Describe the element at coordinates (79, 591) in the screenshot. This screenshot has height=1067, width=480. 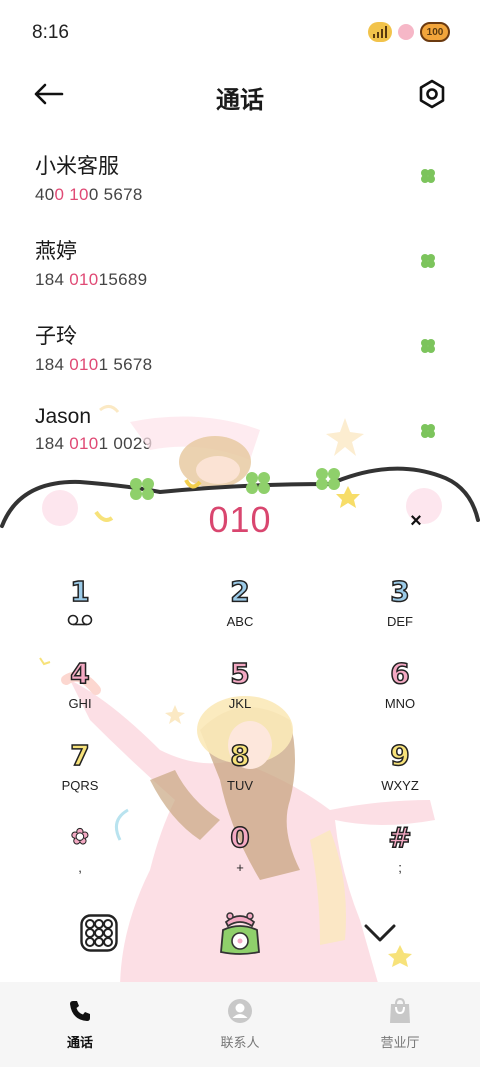
I see `key-digit: 1` at that location.